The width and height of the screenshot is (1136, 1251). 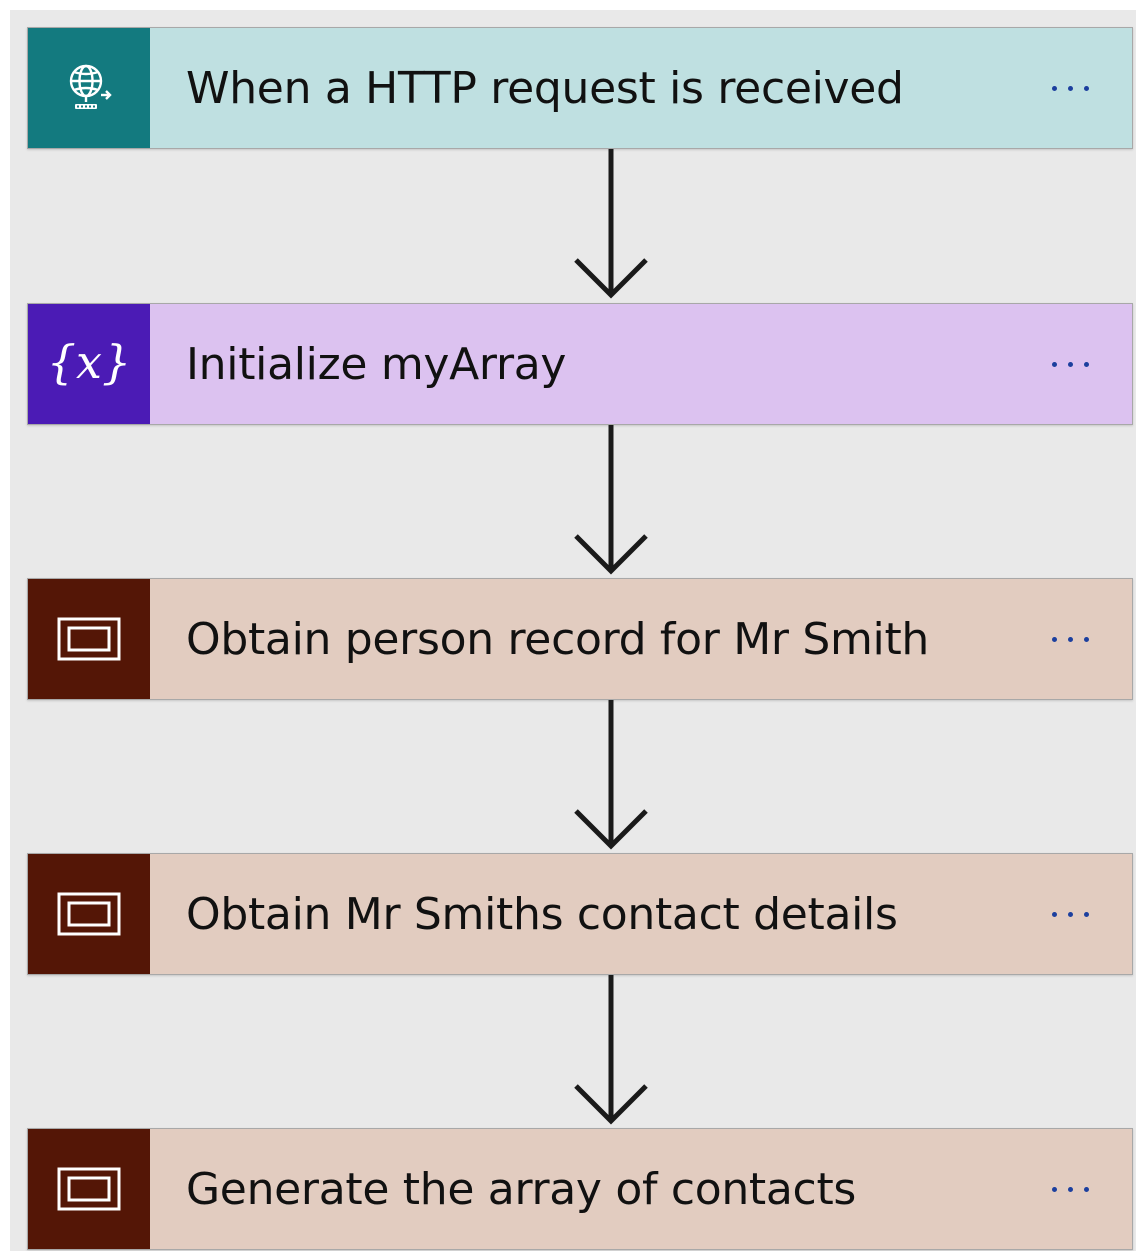 I want to click on step-title: Obtain person record for Mr Smith, so click(x=596, y=639).